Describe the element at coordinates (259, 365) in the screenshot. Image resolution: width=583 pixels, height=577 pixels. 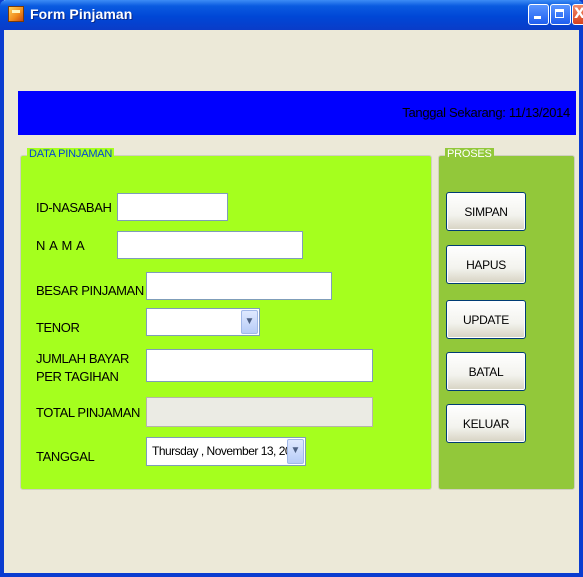
I see `jumlah-bayar-input` at that location.